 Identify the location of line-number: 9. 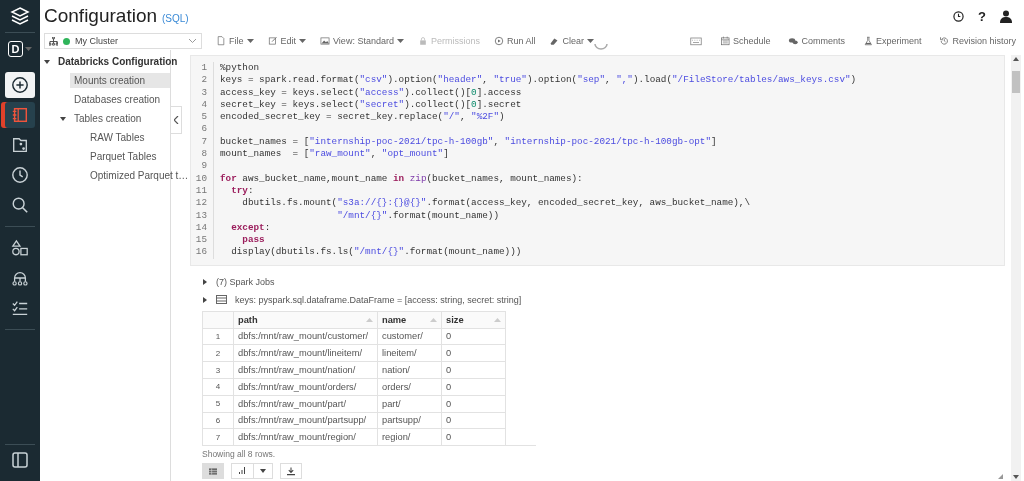
(203, 166).